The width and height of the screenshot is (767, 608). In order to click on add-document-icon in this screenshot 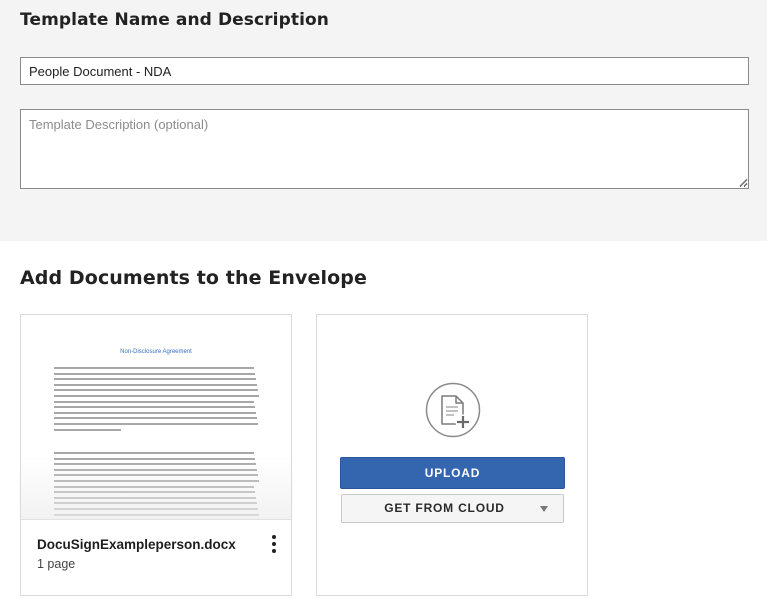, I will do `click(453, 410)`.